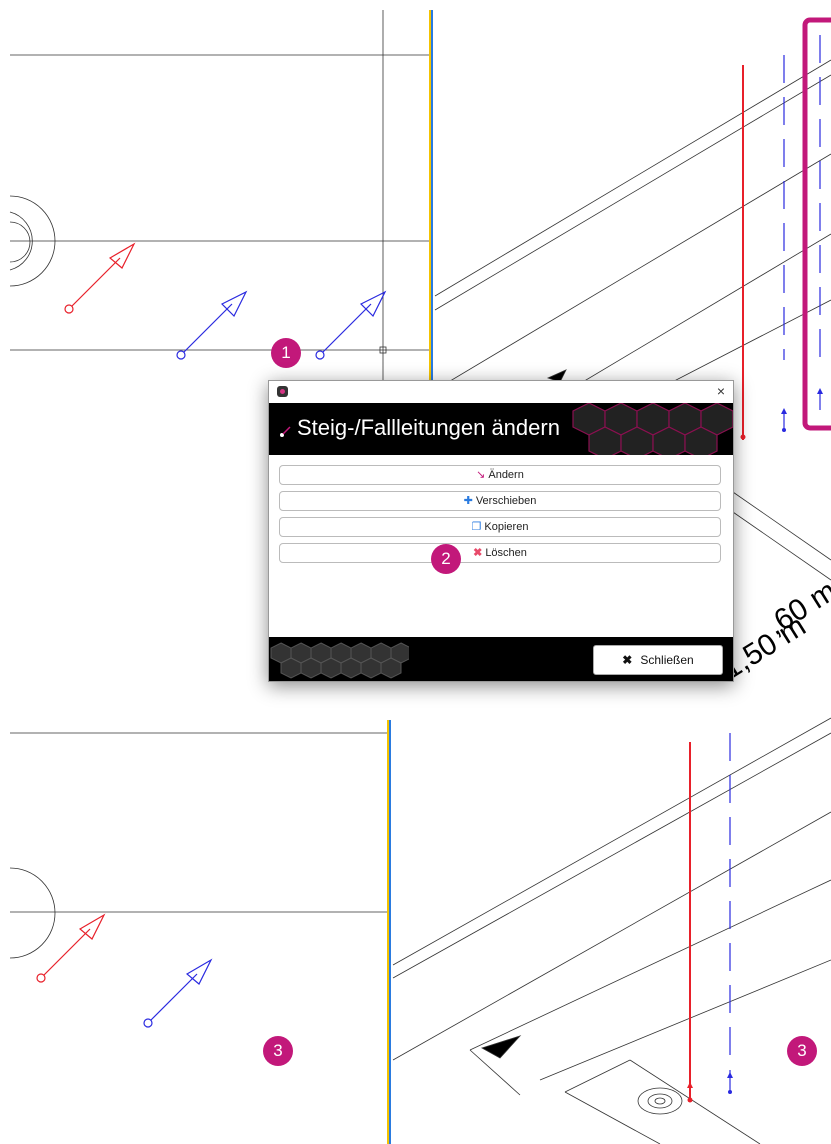 Image resolution: width=831 pixels, height=1144 pixels. Describe the element at coordinates (816, 224) in the screenshot. I see `selection-highlight-box` at that location.